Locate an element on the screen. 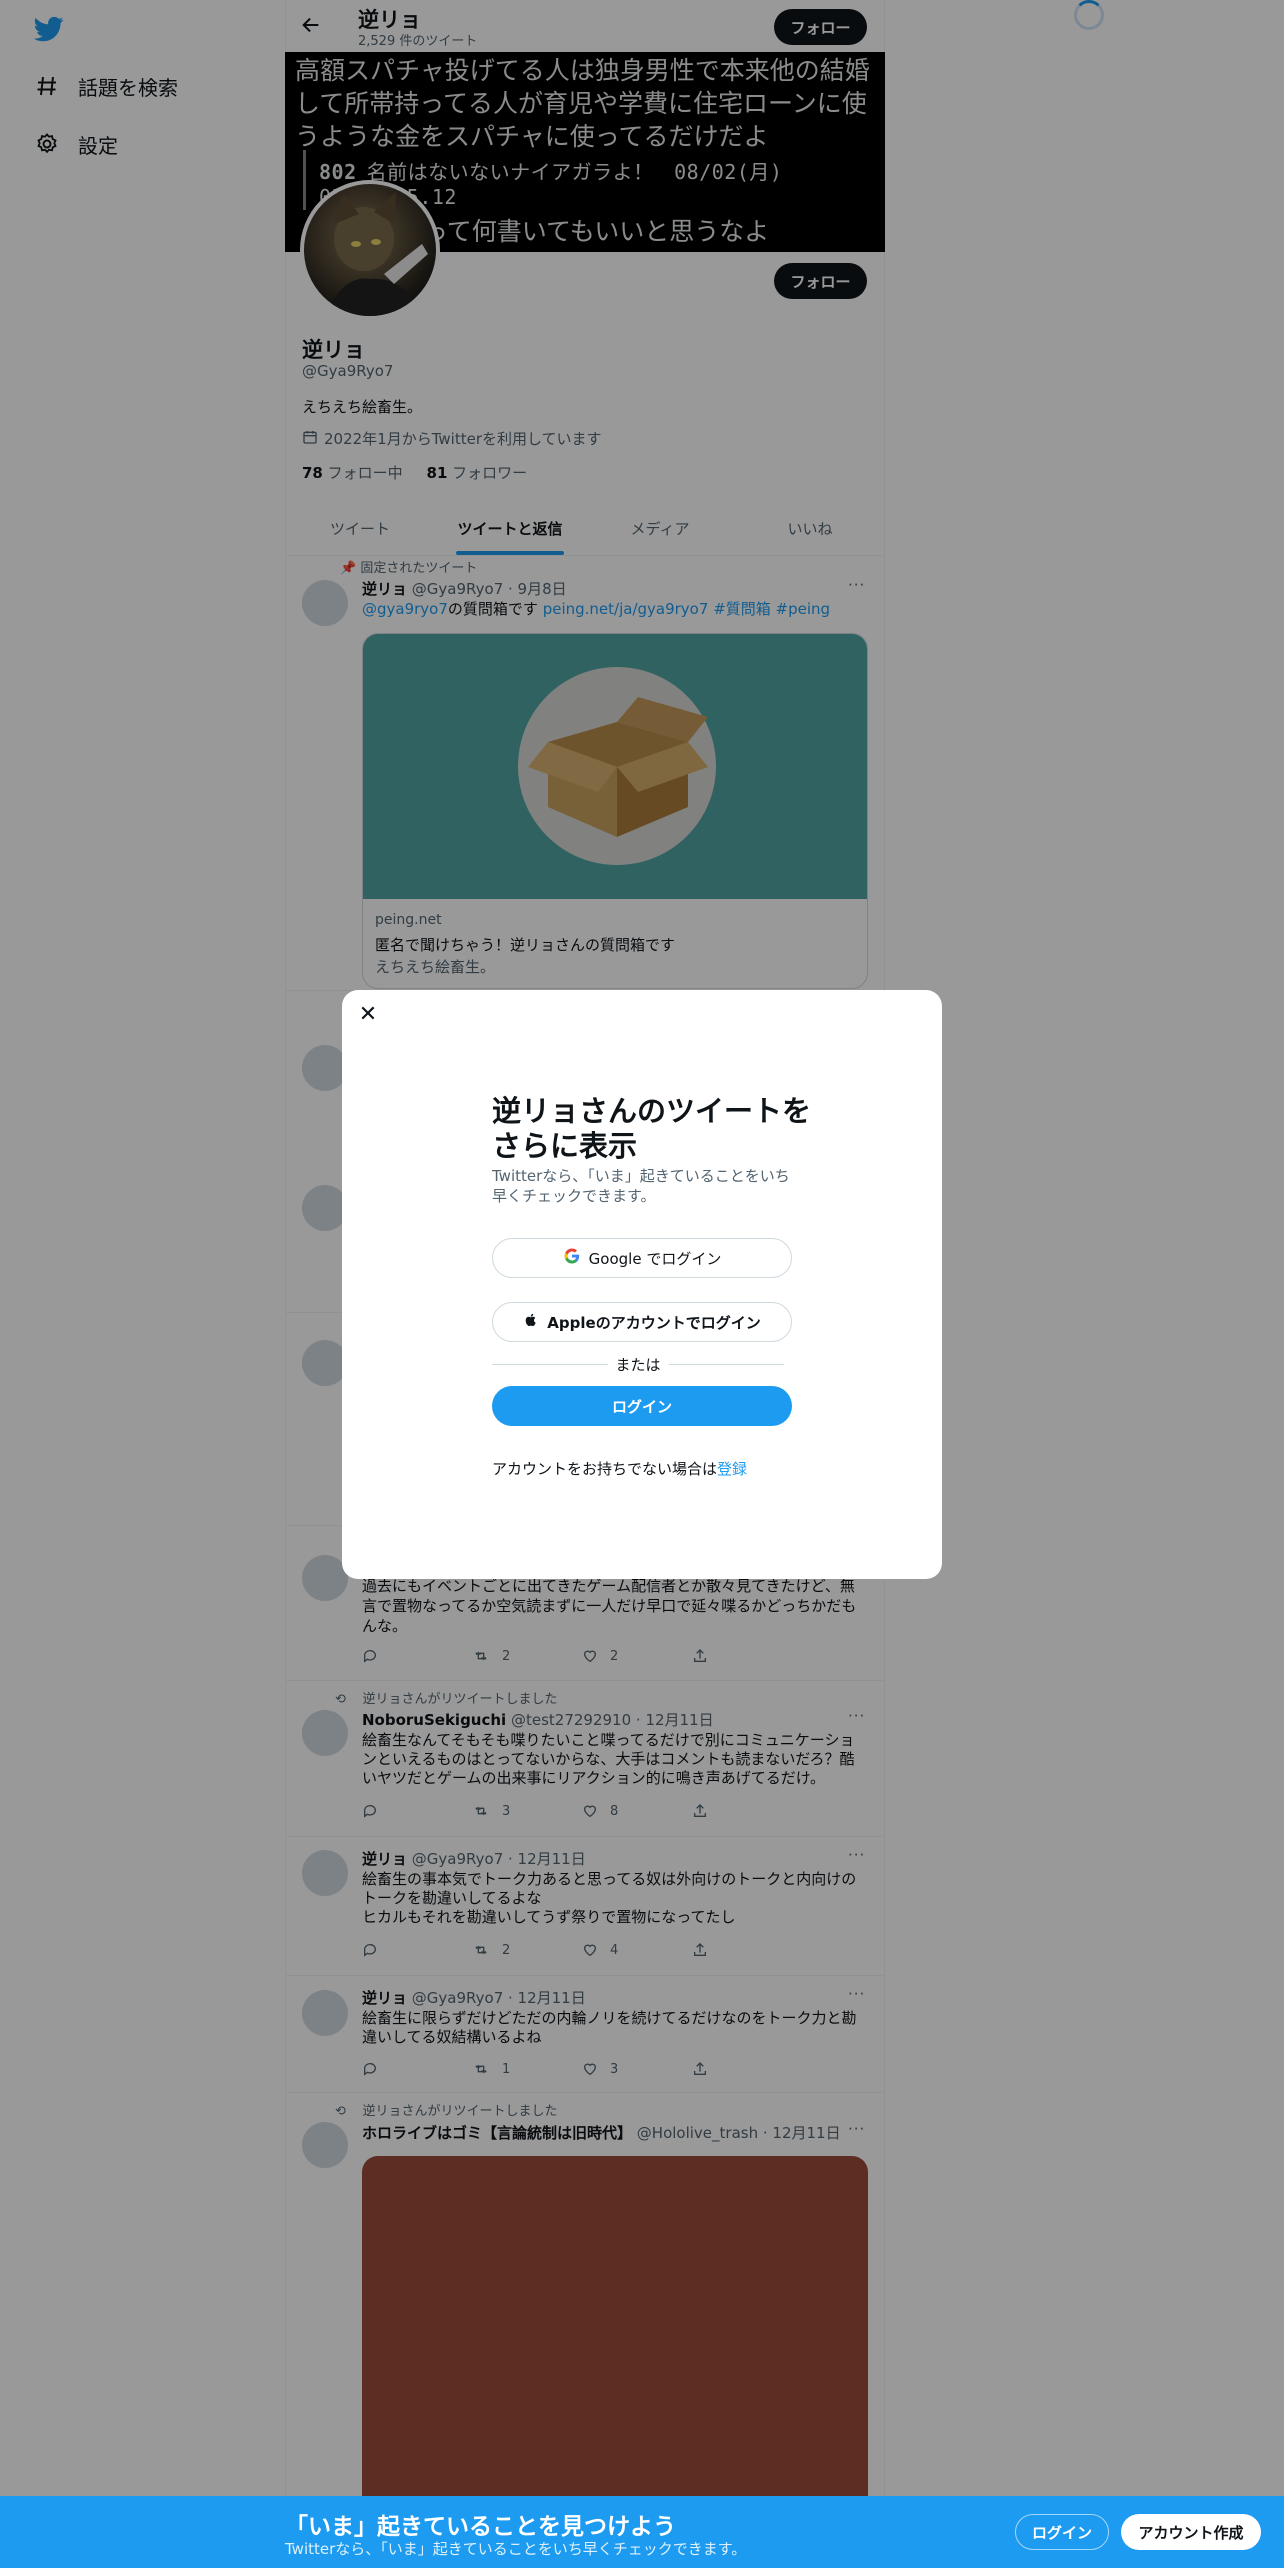  or-divider: または is located at coordinates (638, 1364).